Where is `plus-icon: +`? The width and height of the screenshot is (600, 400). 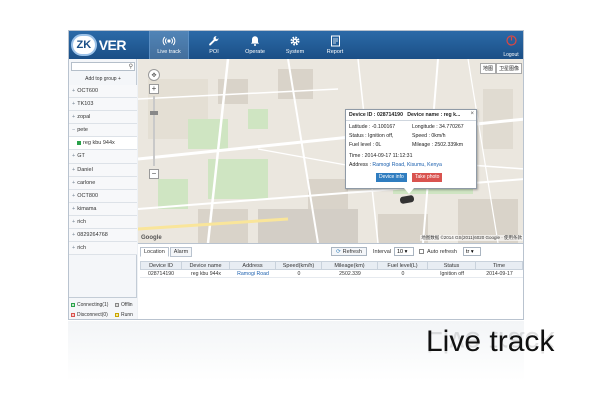 plus-icon: + is located at coordinates (119, 79).